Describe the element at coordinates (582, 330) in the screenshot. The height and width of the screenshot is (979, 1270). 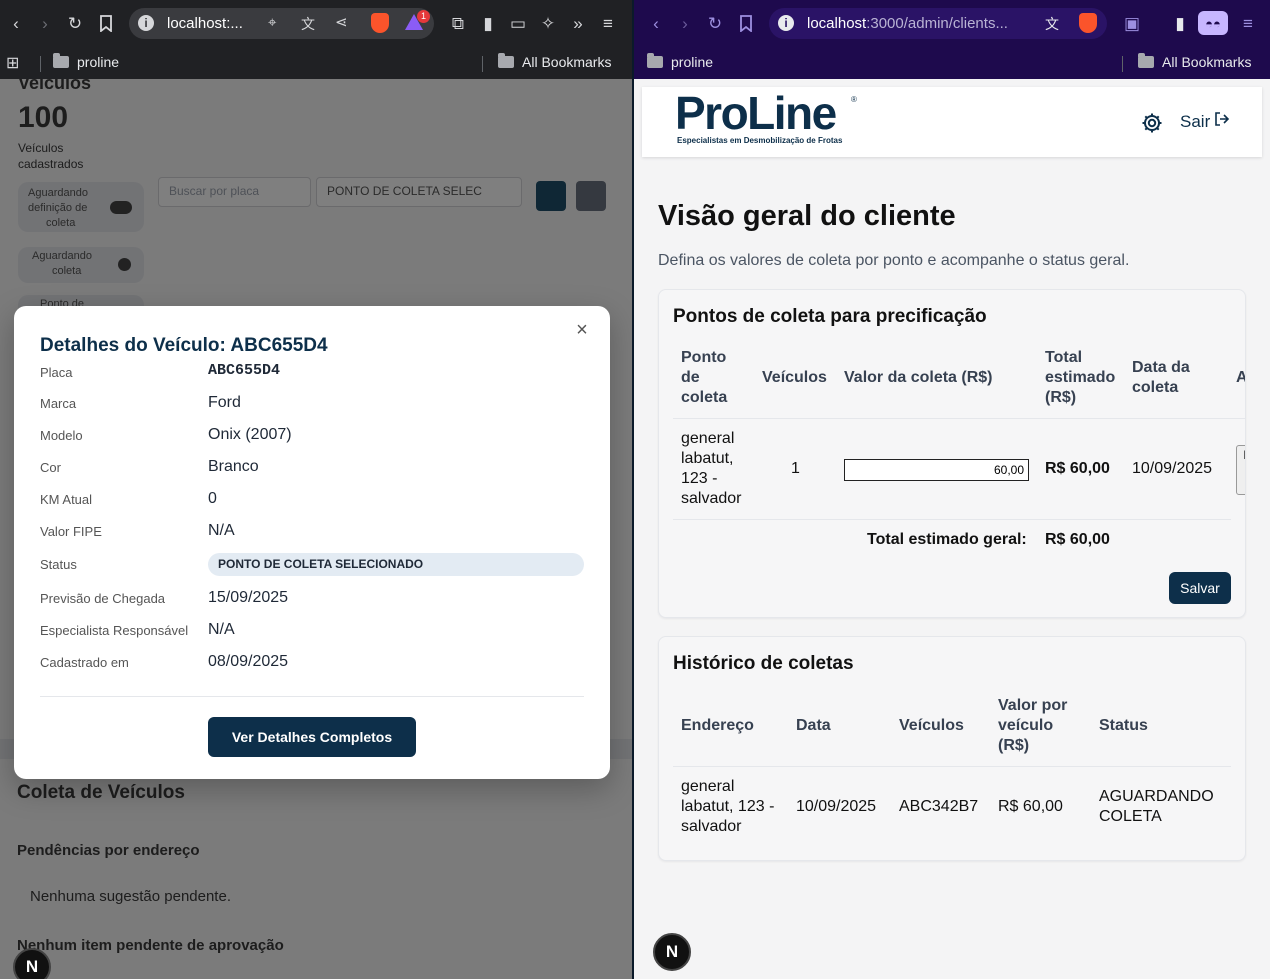
I see `close-icon: ×` at that location.